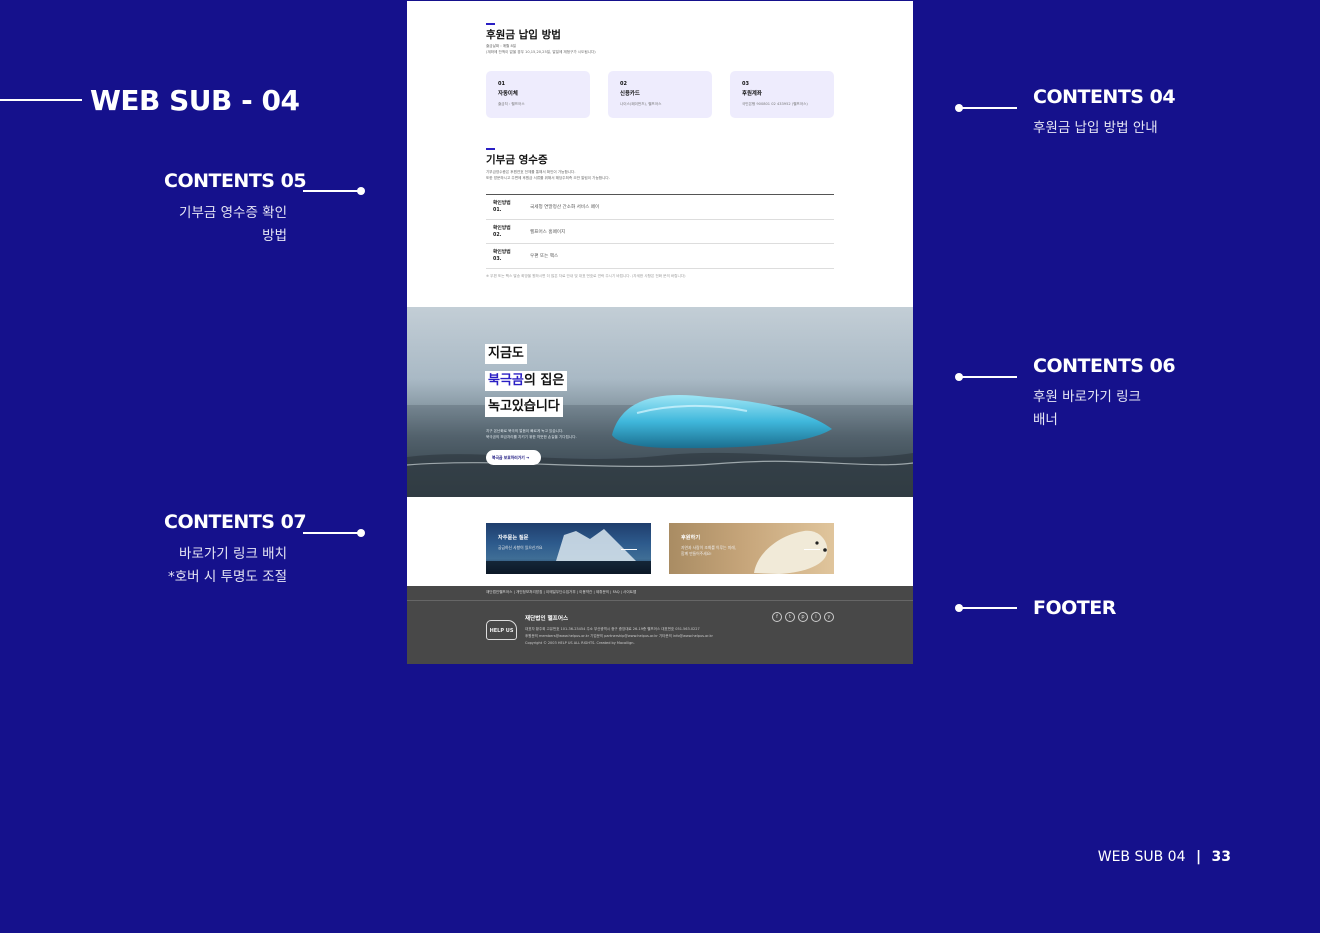 The image size is (1320, 933). What do you see at coordinates (777, 617) in the screenshot?
I see `facebook-icon: f` at bounding box center [777, 617].